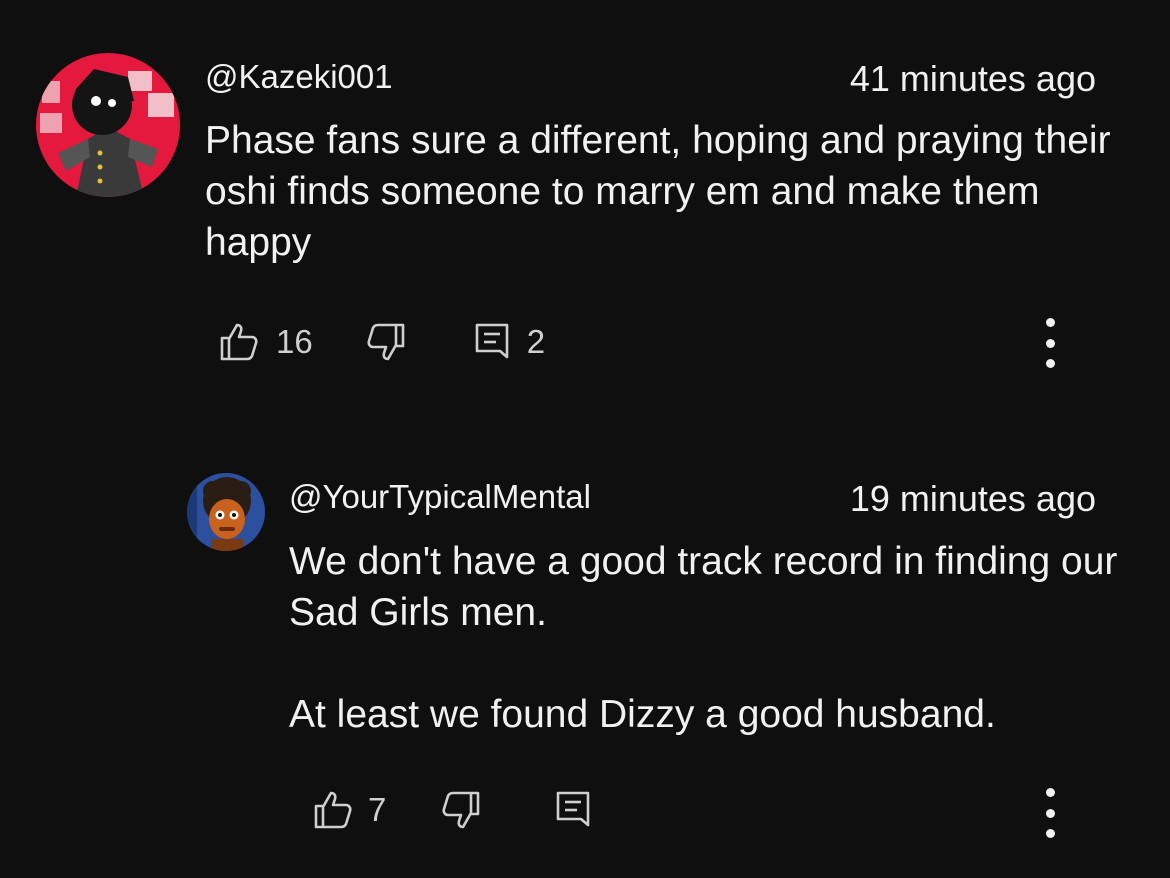 The height and width of the screenshot is (878, 1170). I want to click on comment-actions: 16 2, so click(381, 342).